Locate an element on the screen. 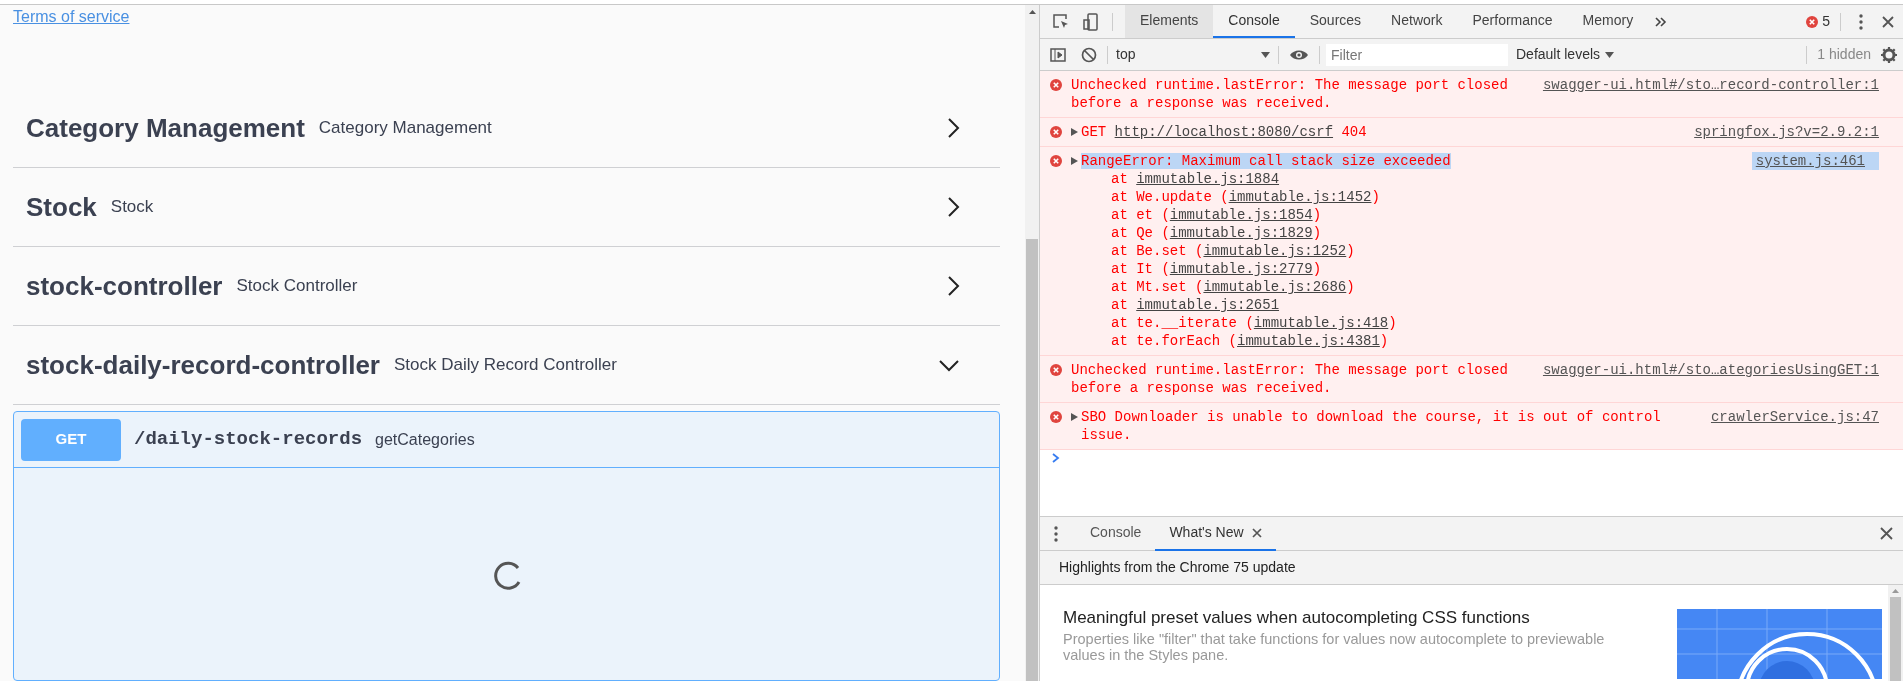 This screenshot has width=1903, height=681. settings-icon is located at coordinates (1889, 54).